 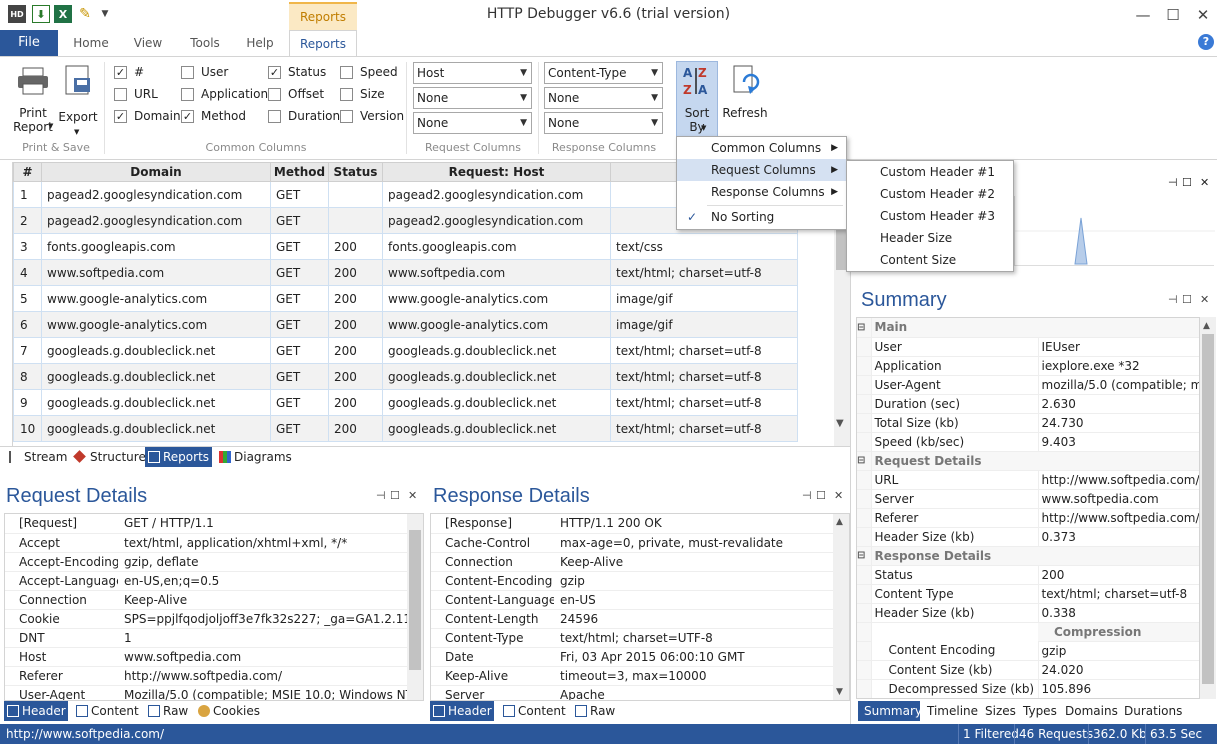 What do you see at coordinates (29, 43) in the screenshot?
I see `file-tab: File` at bounding box center [29, 43].